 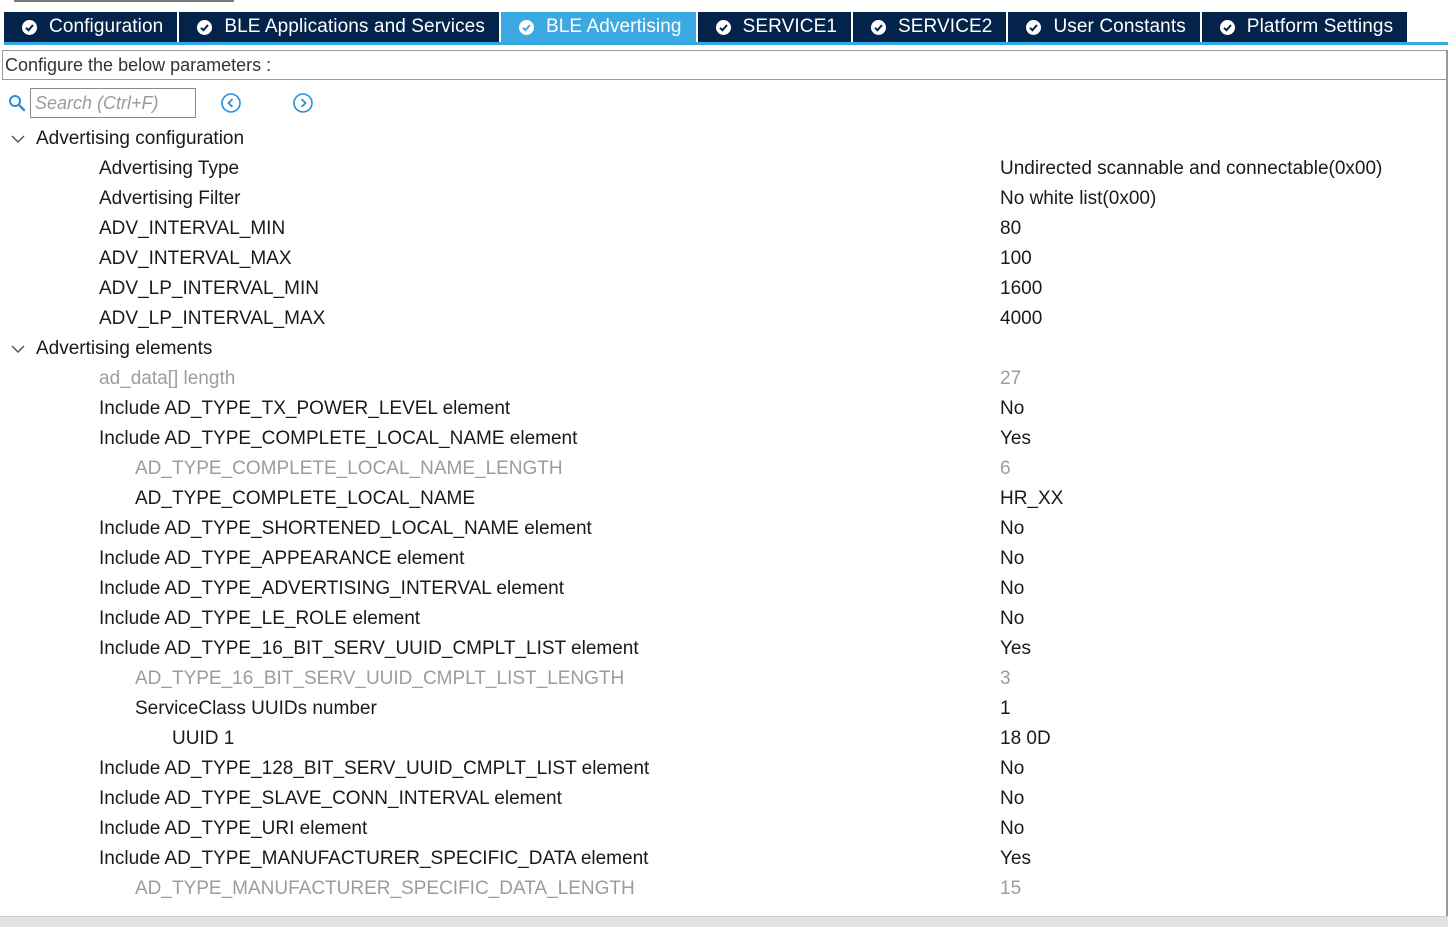 I want to click on parameter-value: 3, so click(x=1005, y=678).